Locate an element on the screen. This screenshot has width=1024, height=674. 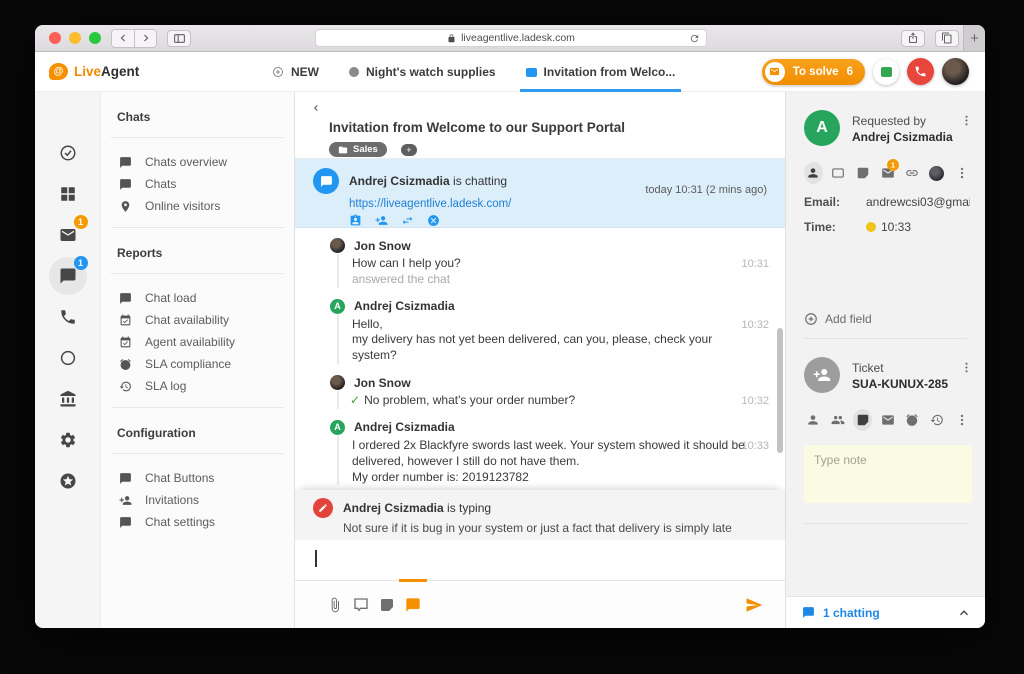
minimize-window-button is located at coordinates (75, 38).